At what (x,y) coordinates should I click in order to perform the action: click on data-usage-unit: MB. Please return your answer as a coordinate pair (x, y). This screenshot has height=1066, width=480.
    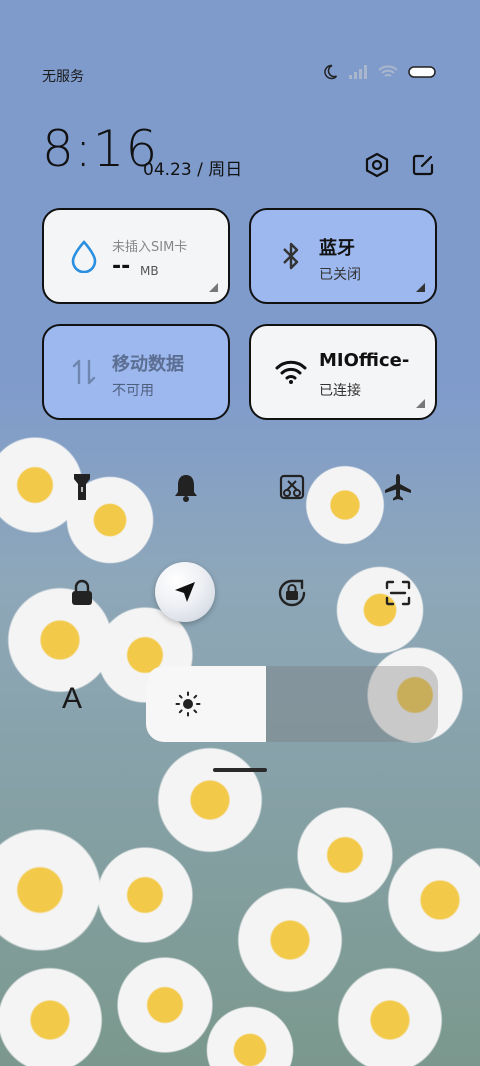
    Looking at the image, I should click on (149, 271).